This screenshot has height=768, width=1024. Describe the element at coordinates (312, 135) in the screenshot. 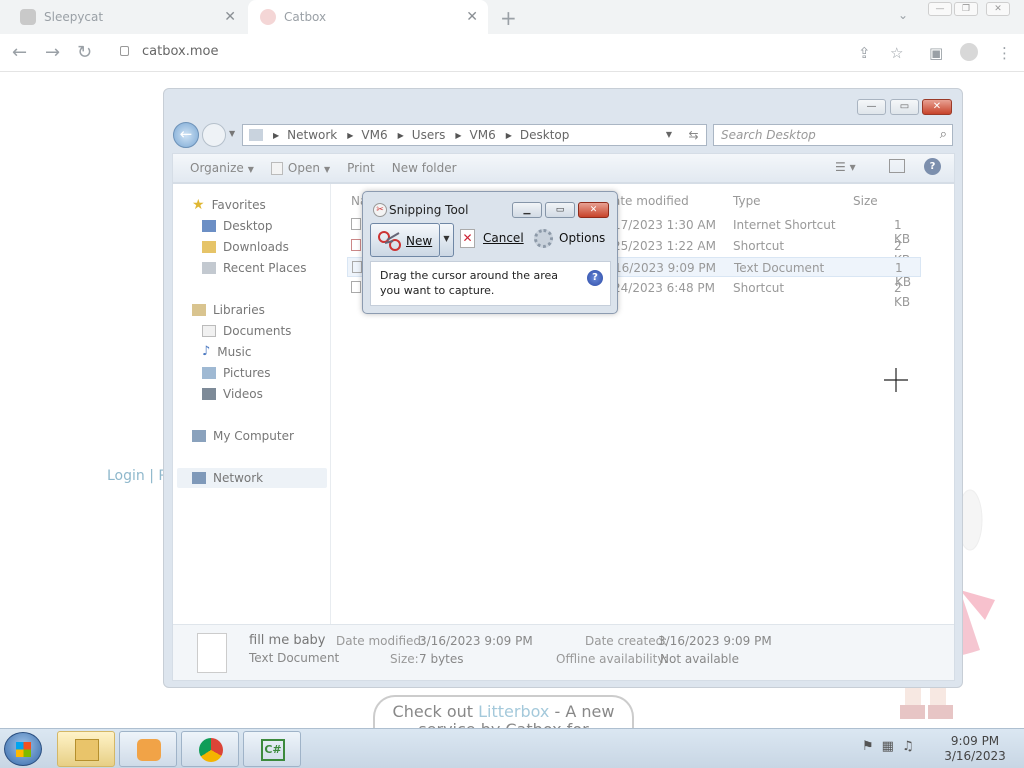

I see `breadcrumb-network: Network` at that location.